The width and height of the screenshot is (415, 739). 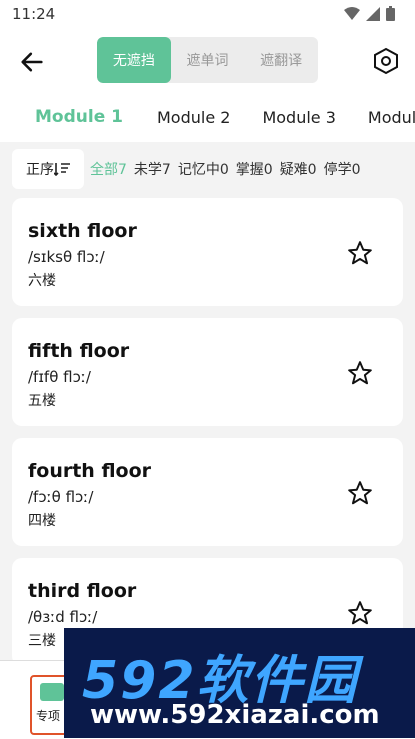 What do you see at coordinates (108, 169) in the screenshot?
I see `filter-all: 全部7` at bounding box center [108, 169].